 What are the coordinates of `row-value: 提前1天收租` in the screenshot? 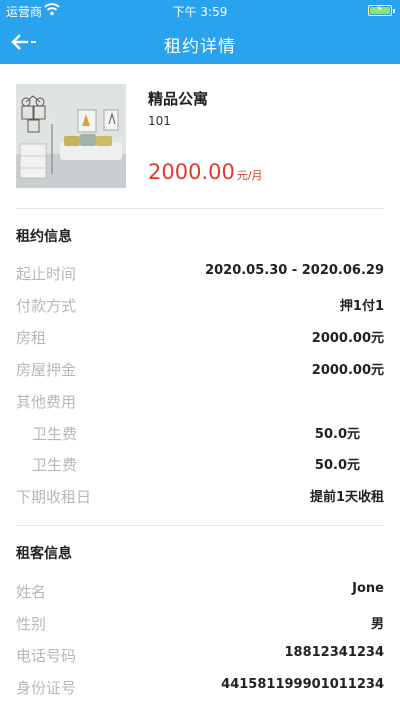 It's located at (346, 497).